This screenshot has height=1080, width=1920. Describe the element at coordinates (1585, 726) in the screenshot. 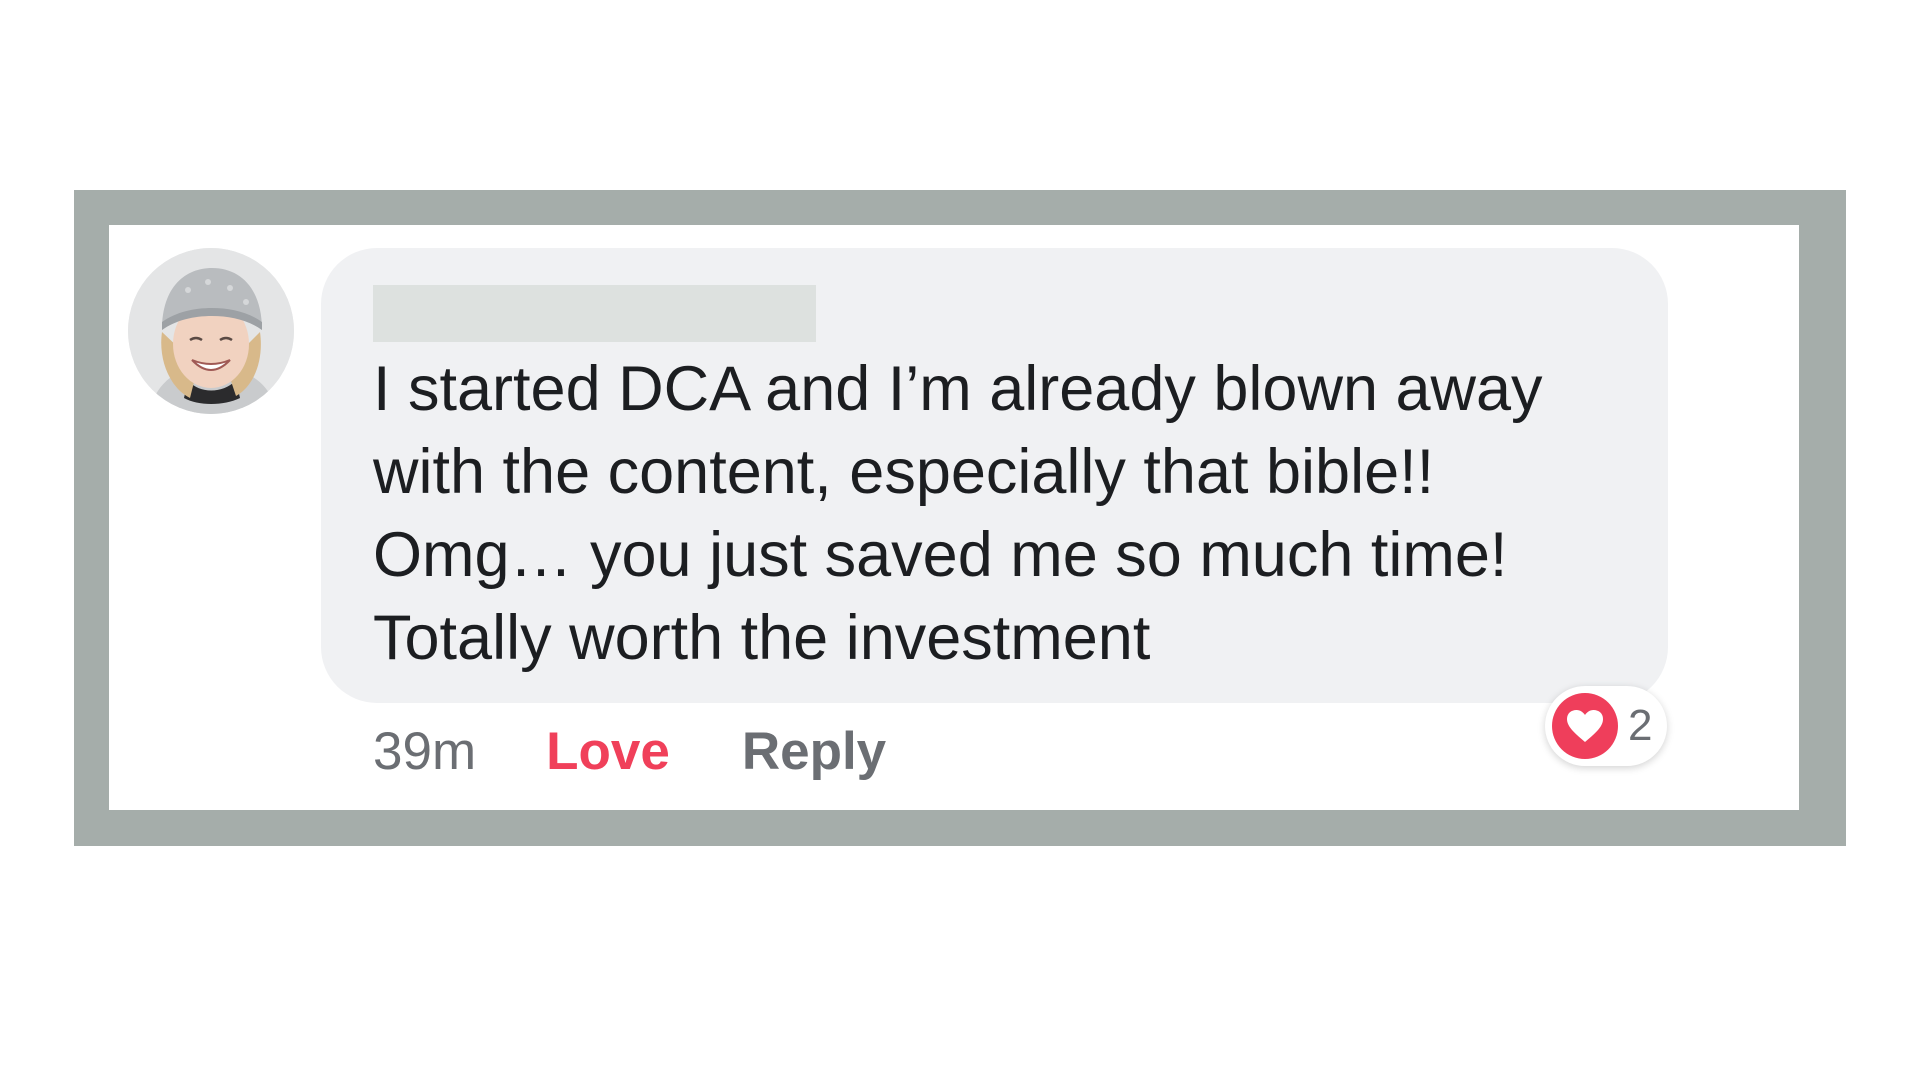

I see `heart-icon` at that location.